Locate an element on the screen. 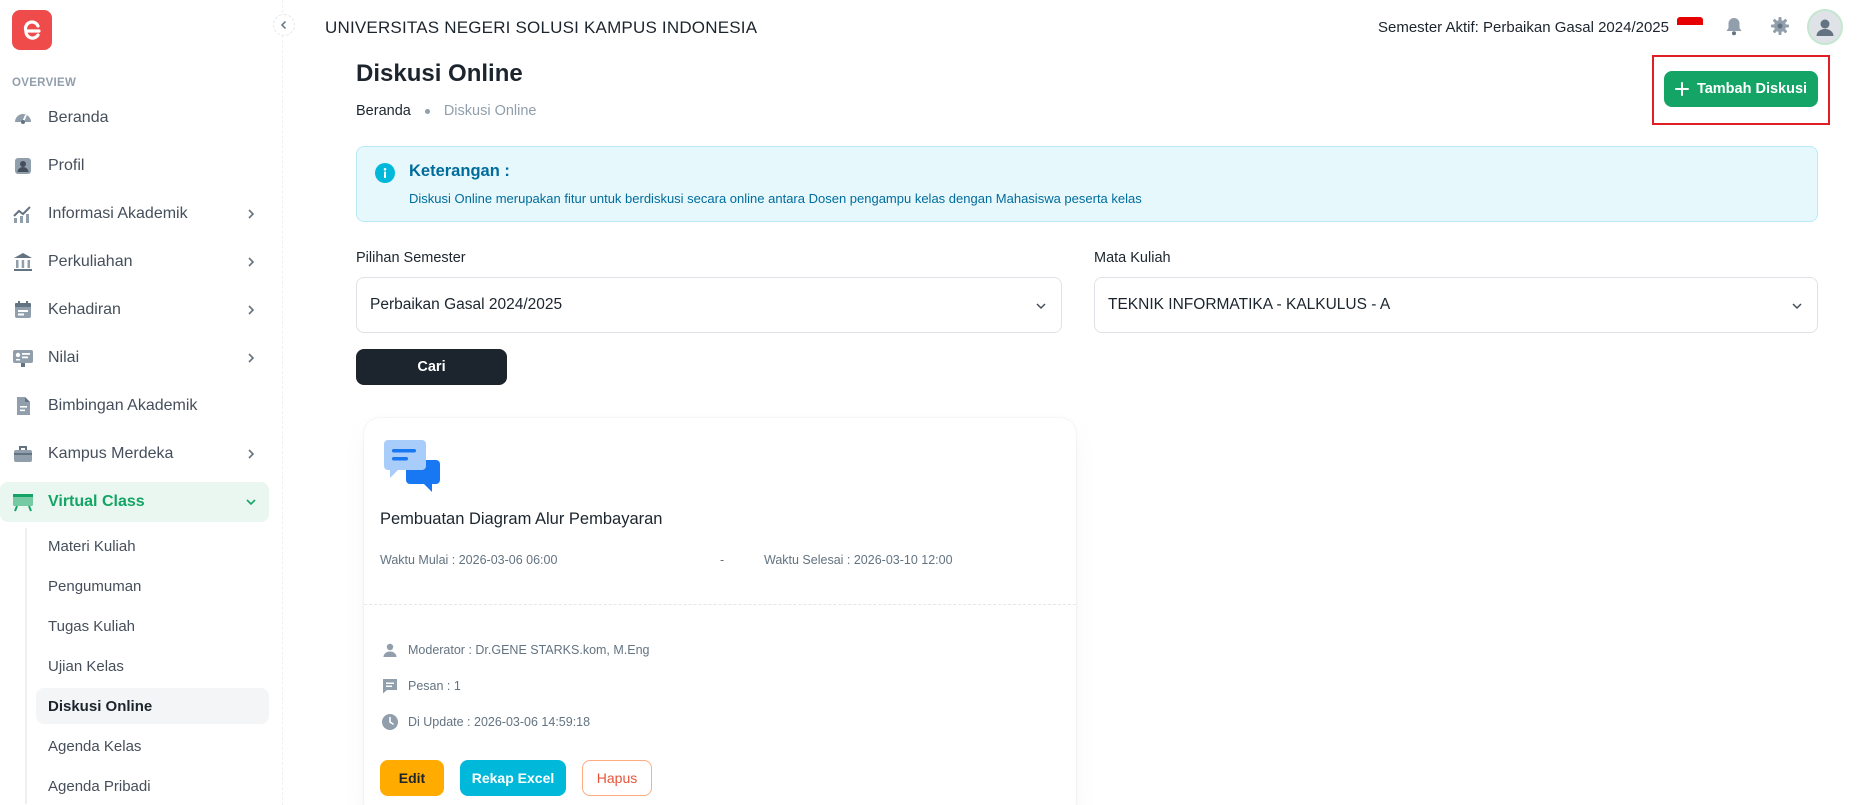 The height and width of the screenshot is (805, 1875). course-label: Mata Kuliah is located at coordinates (1132, 258).